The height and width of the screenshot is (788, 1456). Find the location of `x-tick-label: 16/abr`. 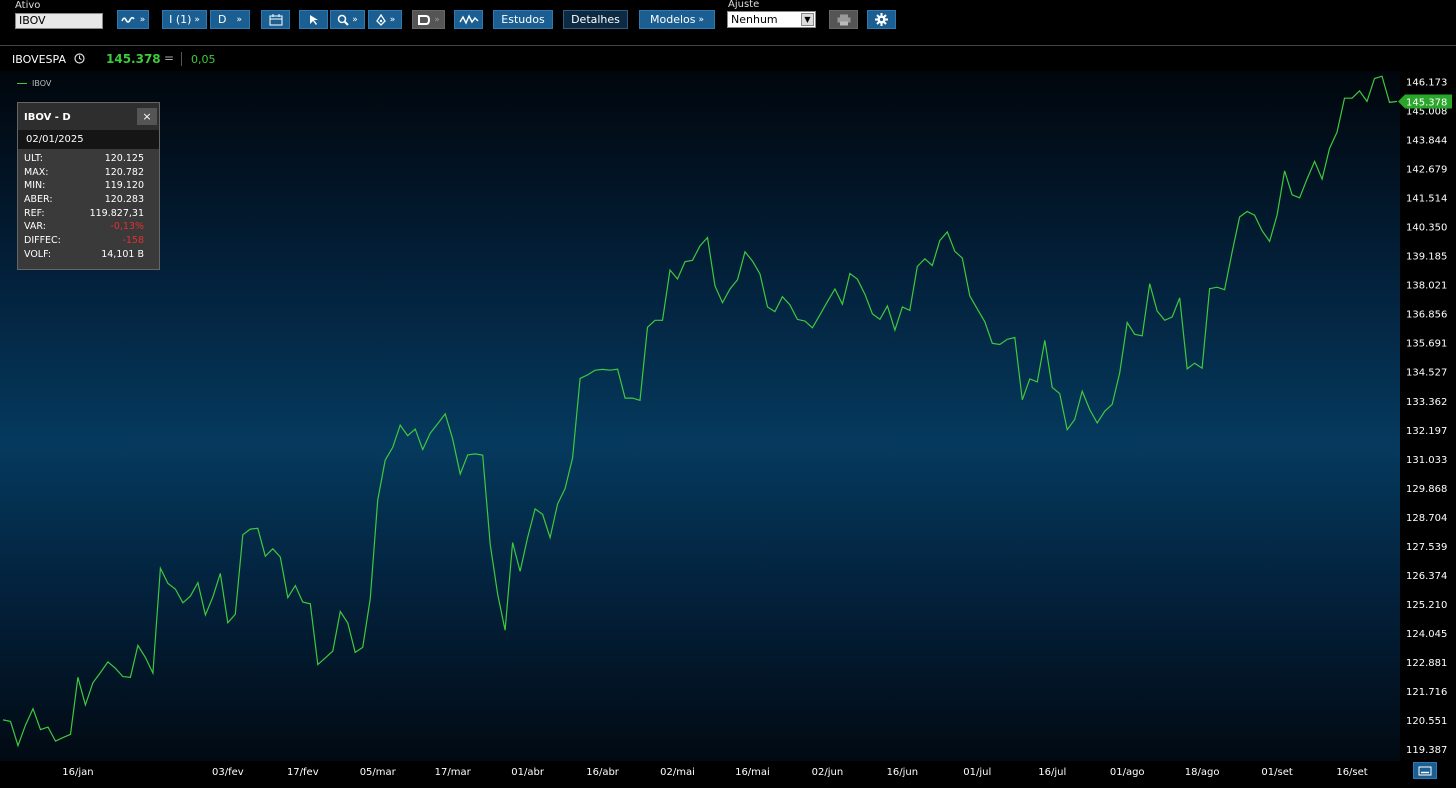

x-tick-label: 16/abr is located at coordinates (603, 772).